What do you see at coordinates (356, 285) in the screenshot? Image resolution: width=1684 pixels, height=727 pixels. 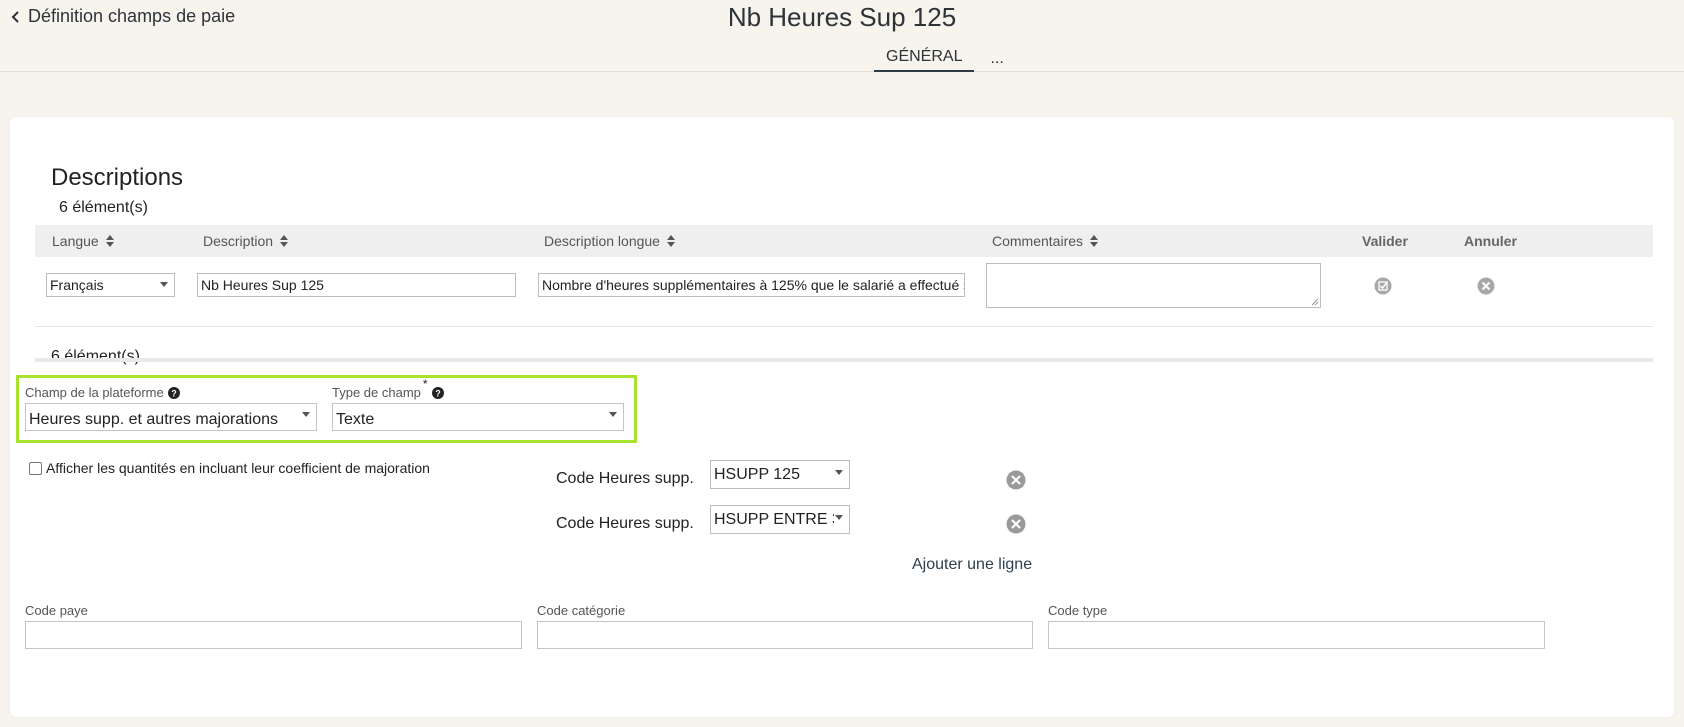 I see `description-input: Nb Heures Sup 125` at bounding box center [356, 285].